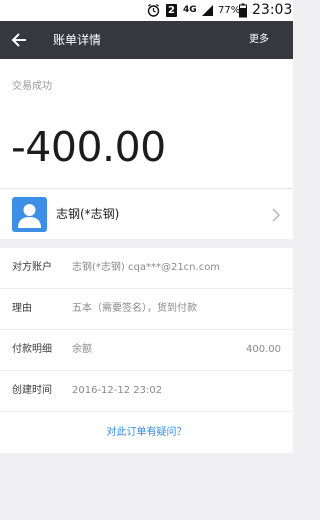 The height and width of the screenshot is (520, 320). Describe the element at coordinates (117, 390) in the screenshot. I see `created-value: 2016-12-12 23:02` at that location.